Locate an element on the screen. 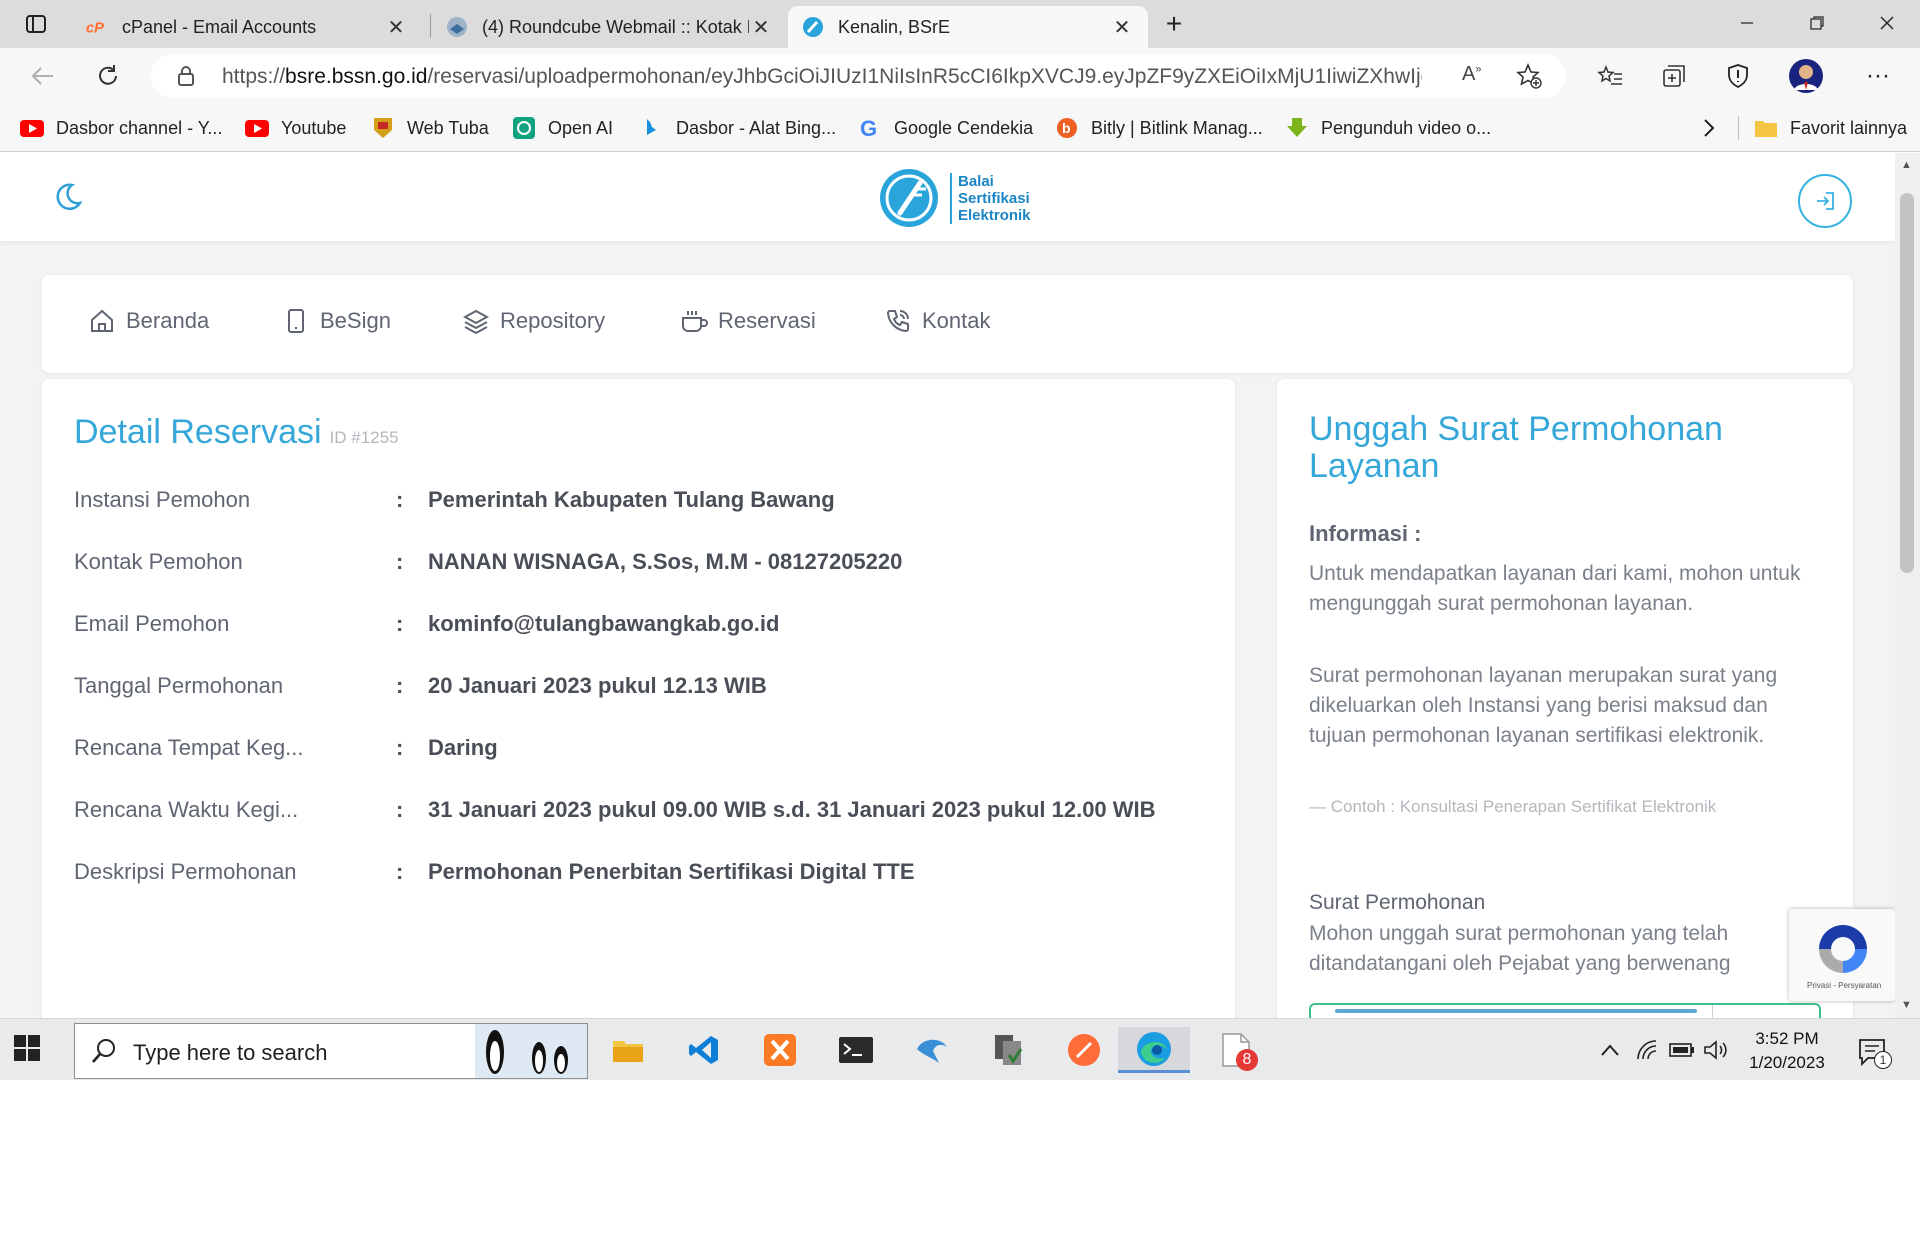  wifi-icon is located at coordinates (1648, 1050).